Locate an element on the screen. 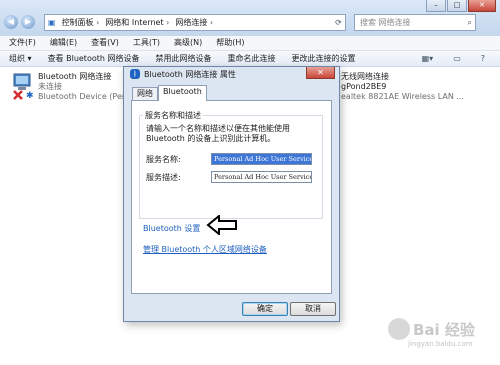  address-bar: ▣ 控制面板 网络和 Internet 网络连接 ⟳ is located at coordinates (195, 22).